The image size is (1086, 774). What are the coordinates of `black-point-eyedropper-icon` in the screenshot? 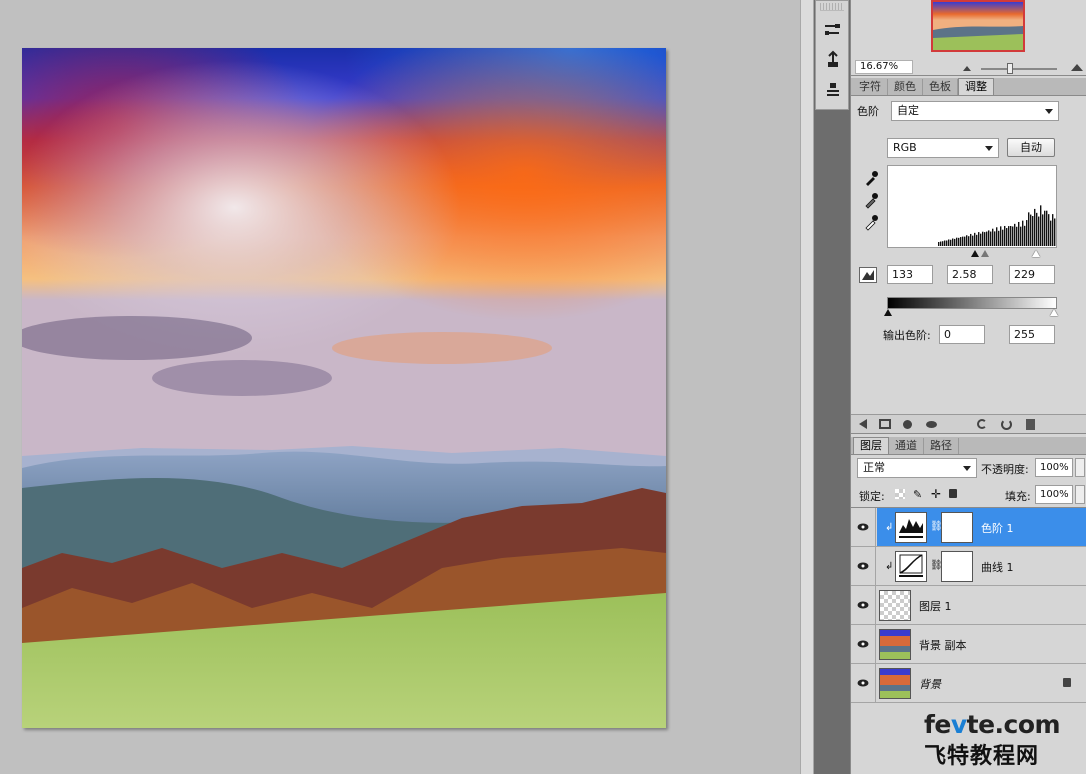 It's located at (871, 179).